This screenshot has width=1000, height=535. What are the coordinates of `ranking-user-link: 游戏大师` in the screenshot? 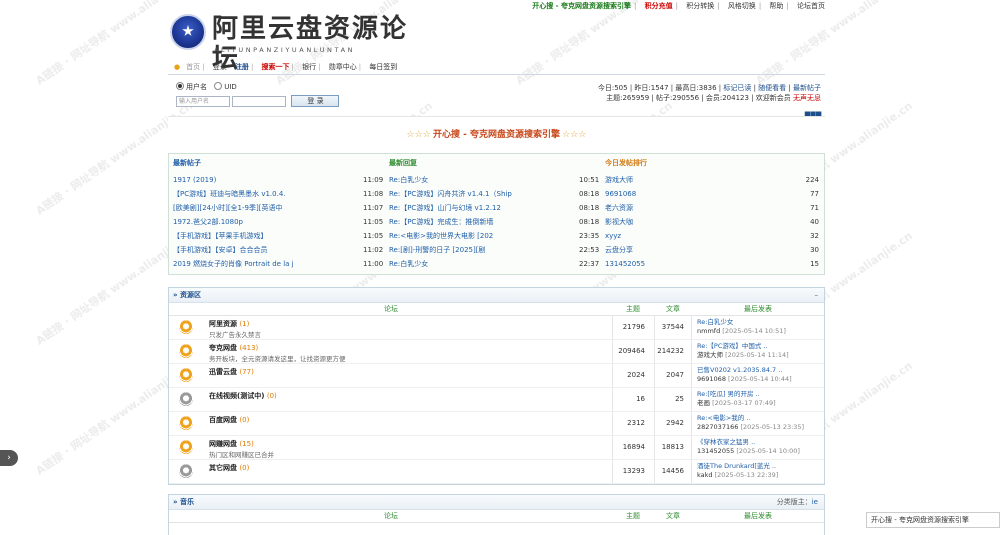 It's located at (692, 180).